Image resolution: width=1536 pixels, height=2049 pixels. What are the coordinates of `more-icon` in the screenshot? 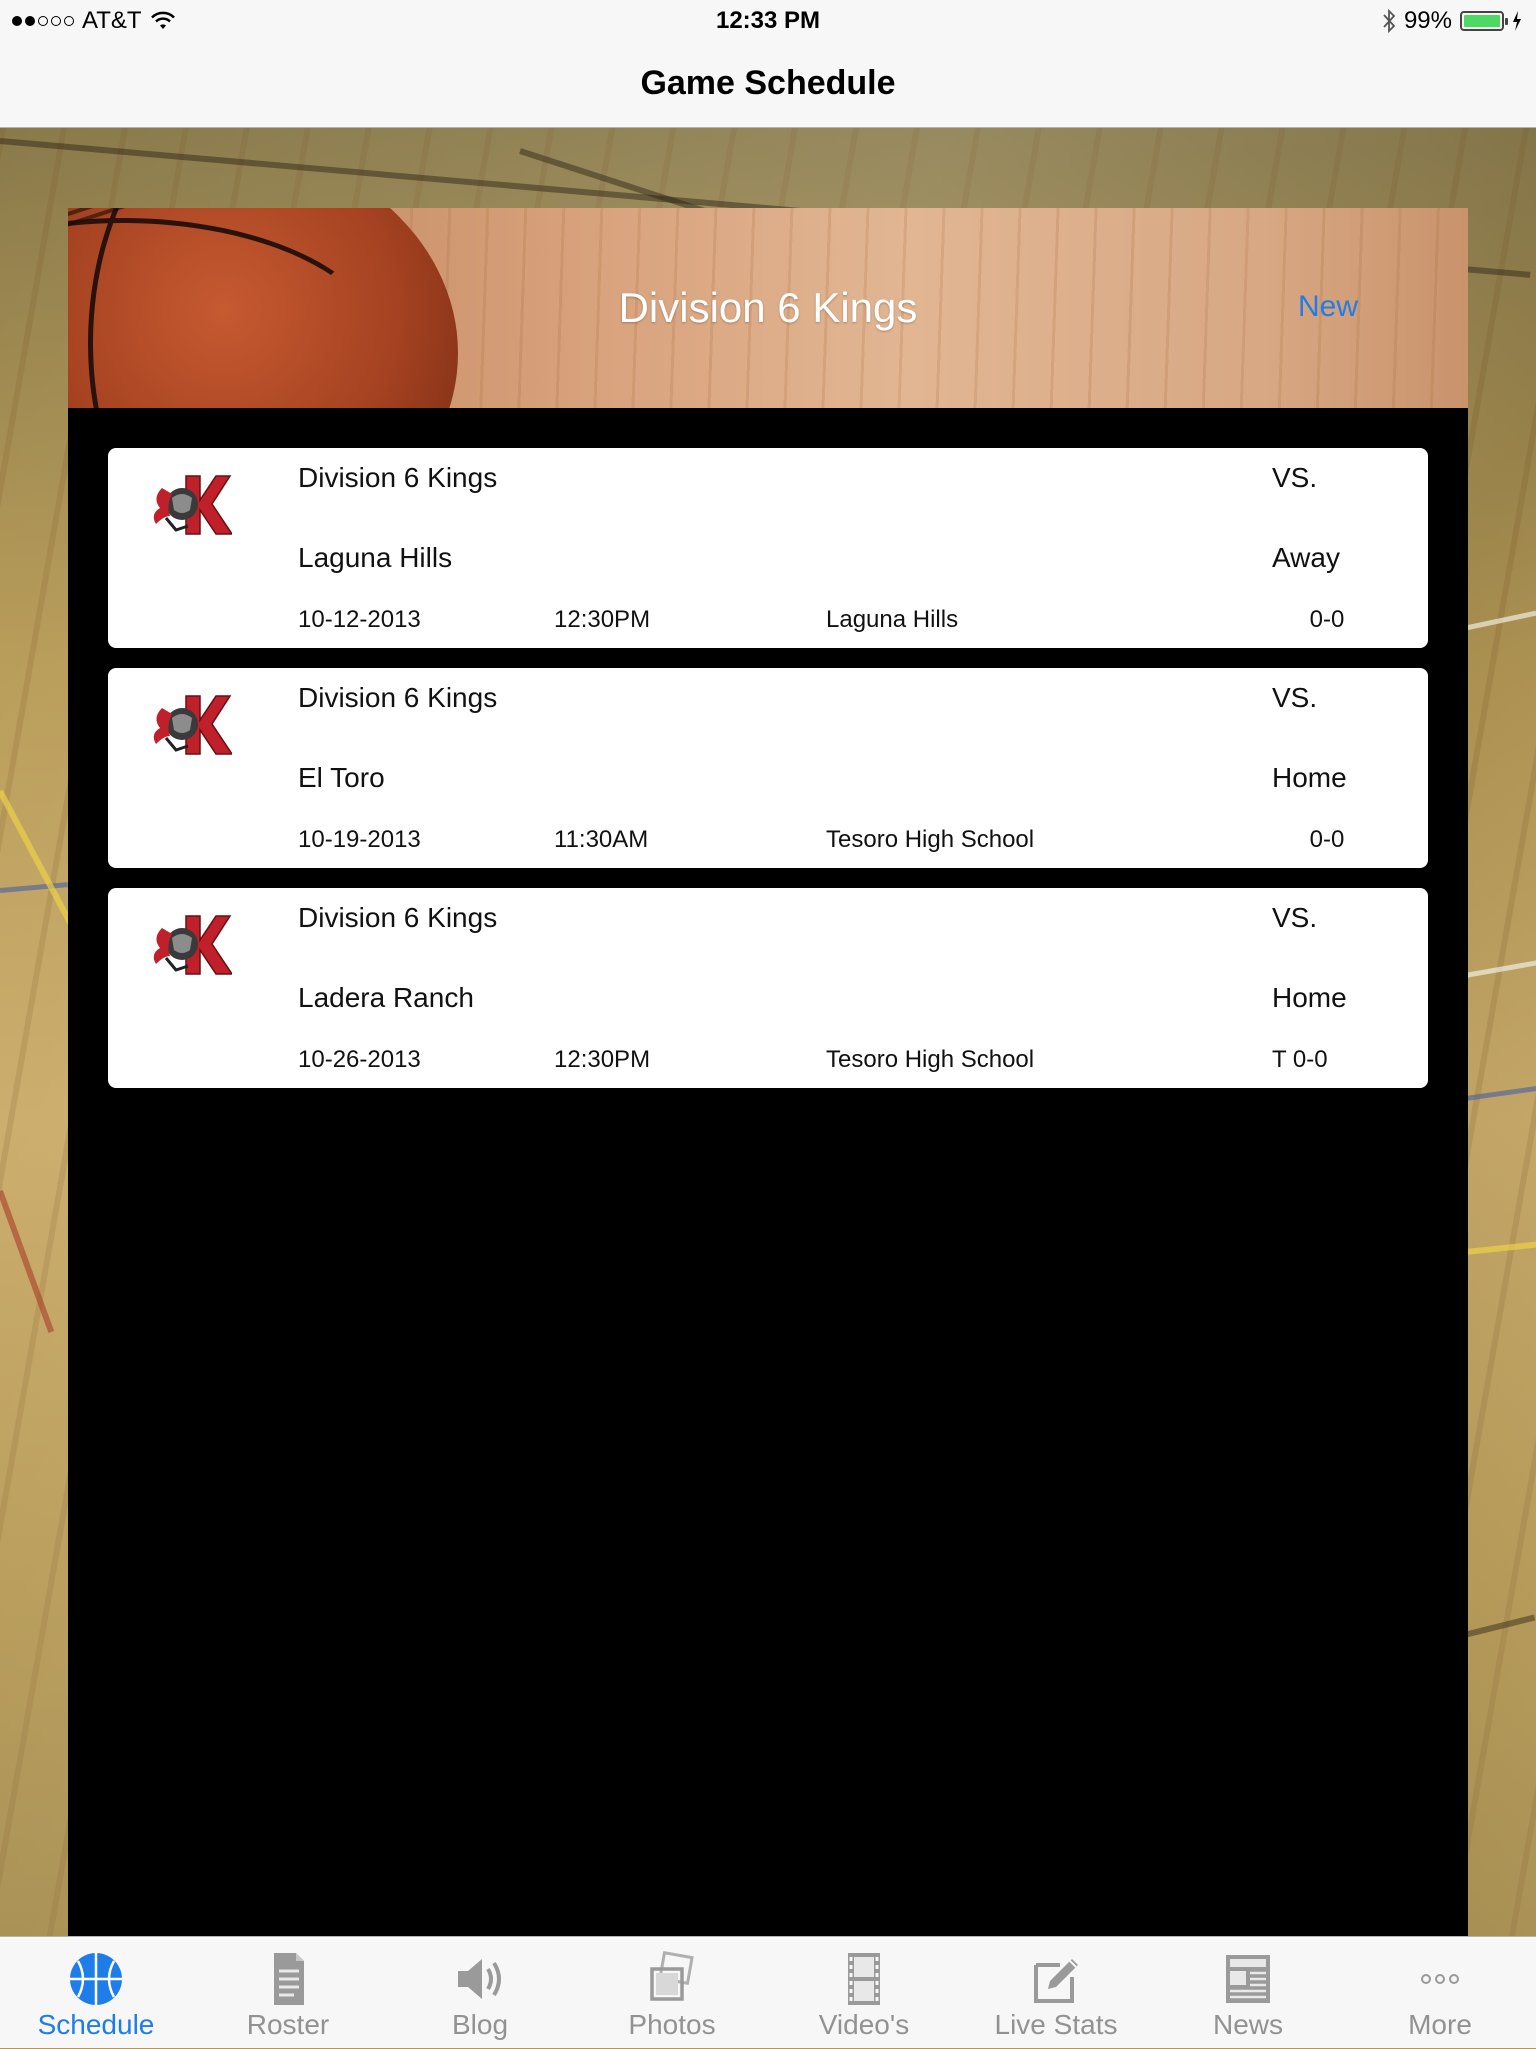 It's located at (1440, 1979).